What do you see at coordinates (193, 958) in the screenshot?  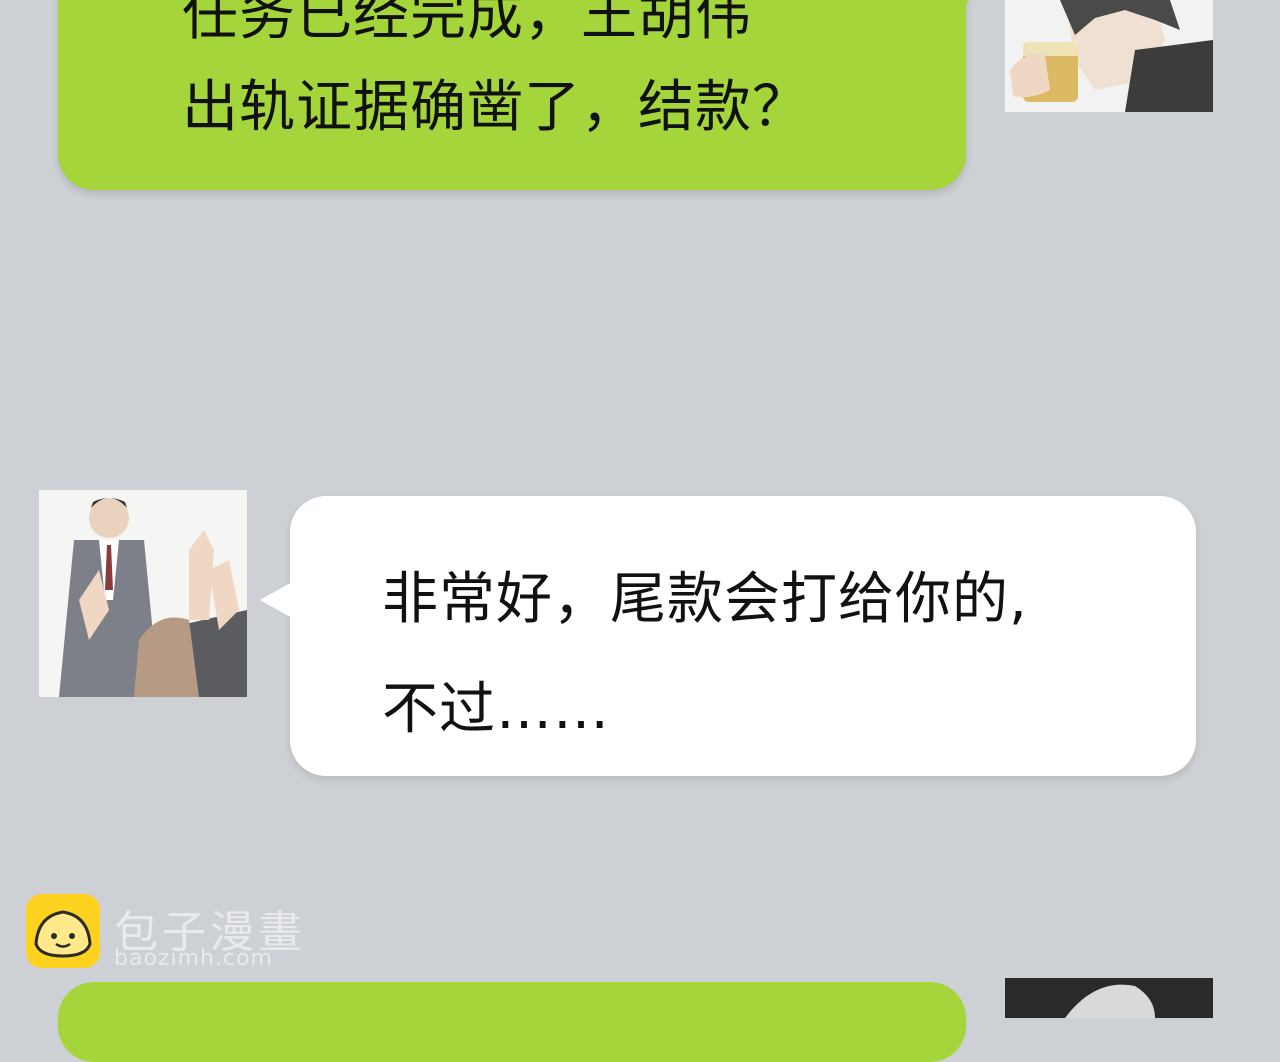 I see `watermark-url: baozimh.com` at bounding box center [193, 958].